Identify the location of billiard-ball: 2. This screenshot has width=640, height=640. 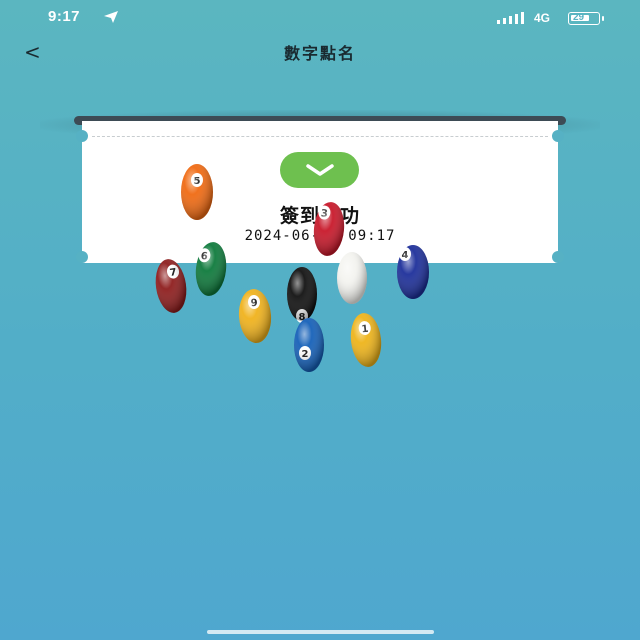
(309, 345).